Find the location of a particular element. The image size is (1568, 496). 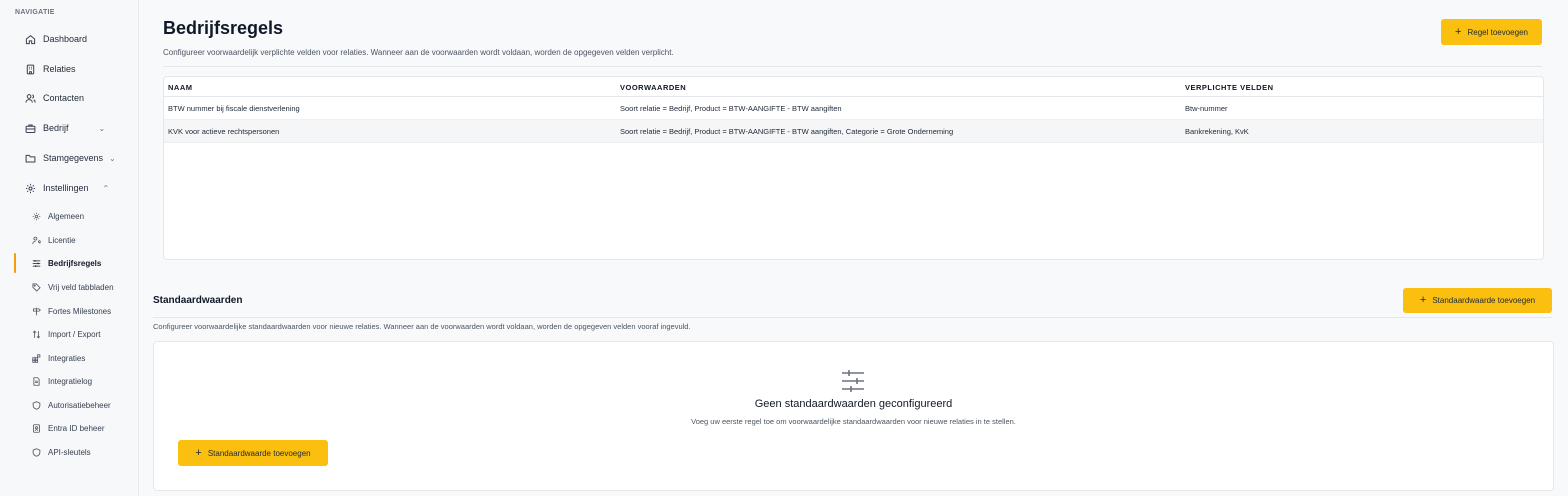

sidebar-subitem-integraties: Integraties is located at coordinates (58, 358).